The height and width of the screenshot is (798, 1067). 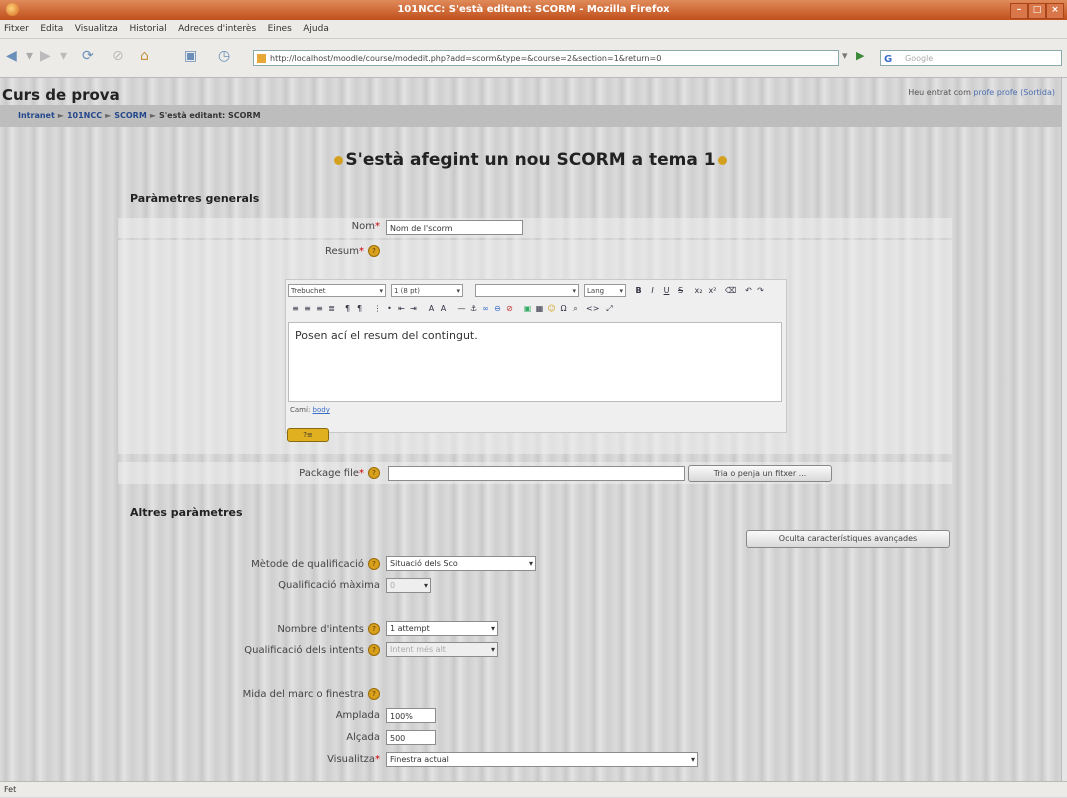 I want to click on search-bar: G Google, so click(x=971, y=58).